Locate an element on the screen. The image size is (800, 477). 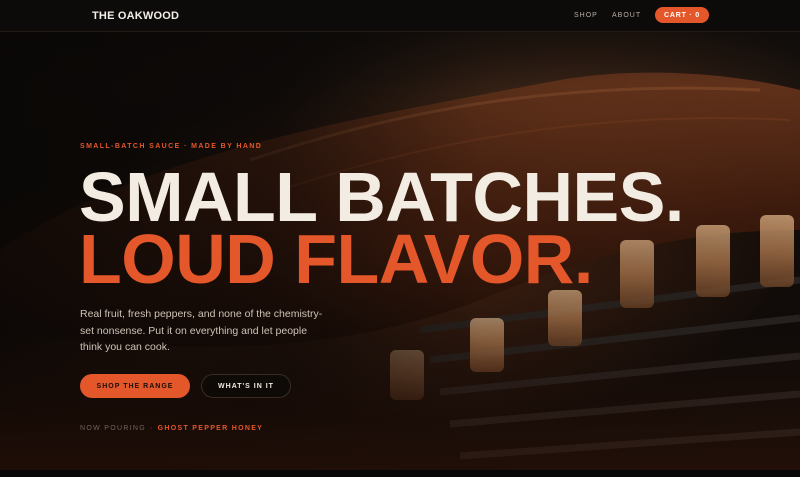
now-pouring-value: GHOST PEPPER HONEY is located at coordinates (210, 428).